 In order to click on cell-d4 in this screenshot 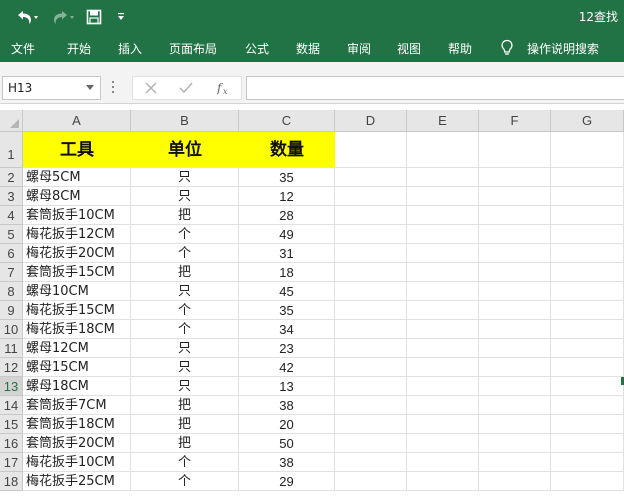, I will do `click(371, 215)`.